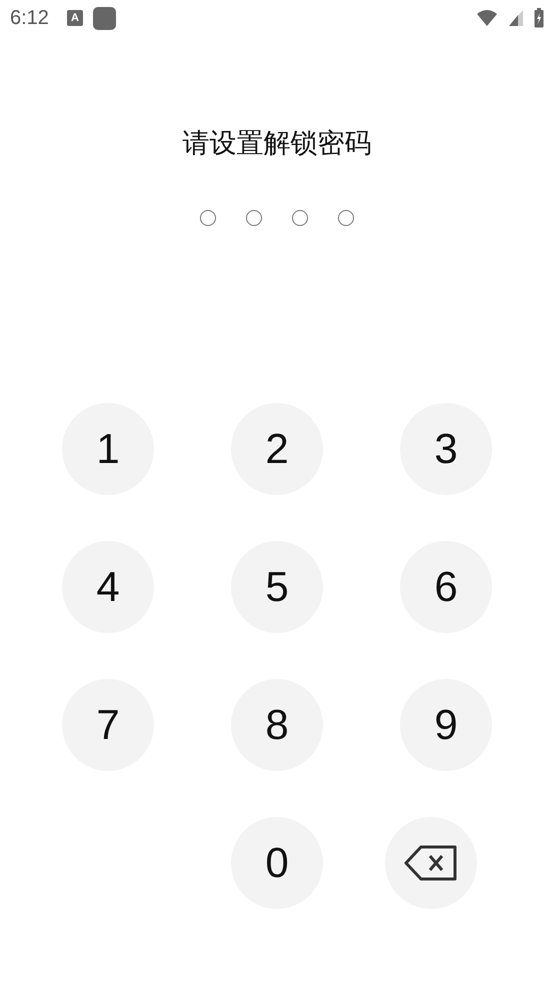 The image size is (554, 984). What do you see at coordinates (446, 449) in the screenshot?
I see `digit-key: 3` at bounding box center [446, 449].